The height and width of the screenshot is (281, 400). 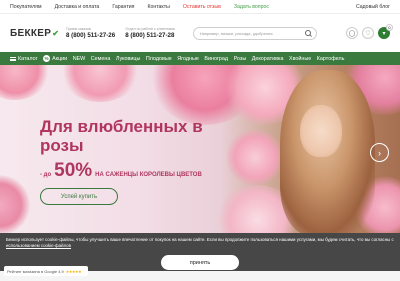 I want to click on garden-blog-link: Садовый блог, so click(x=373, y=7).